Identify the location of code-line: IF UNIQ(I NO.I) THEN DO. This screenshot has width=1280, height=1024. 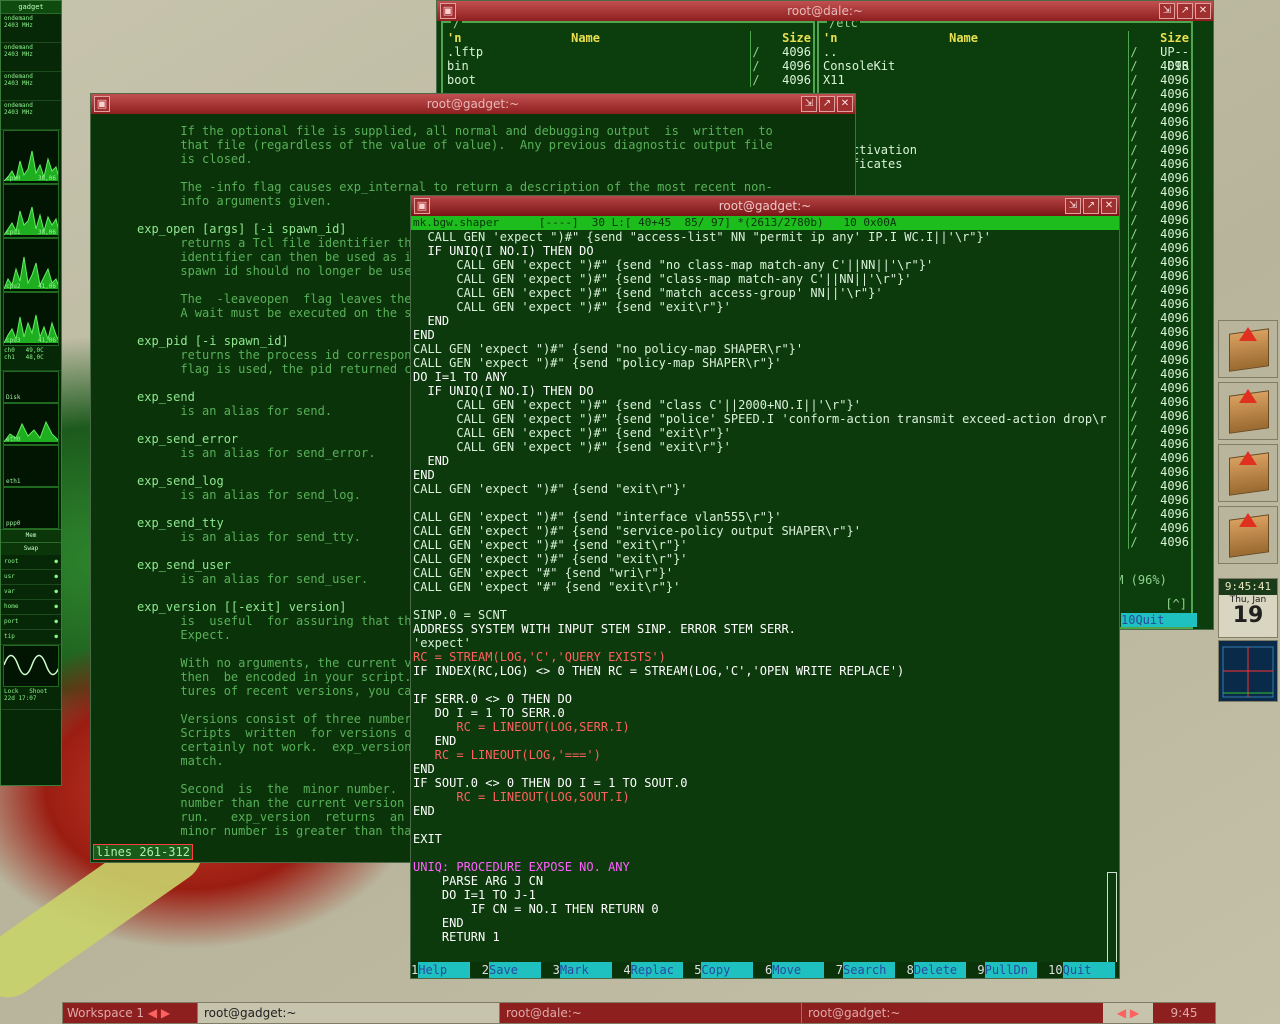
(503, 391).